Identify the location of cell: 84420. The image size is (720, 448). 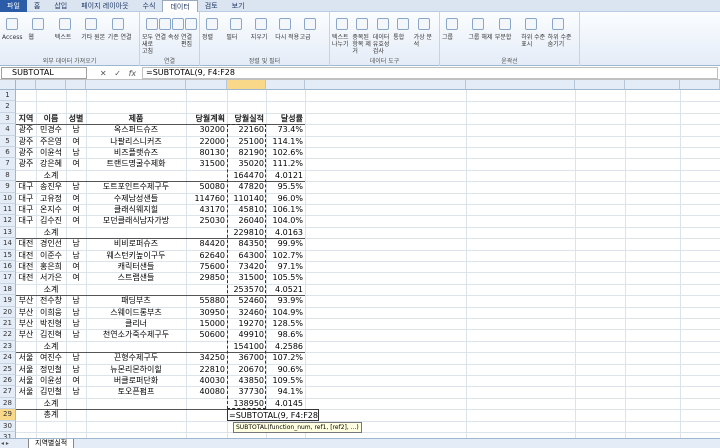
(206, 243).